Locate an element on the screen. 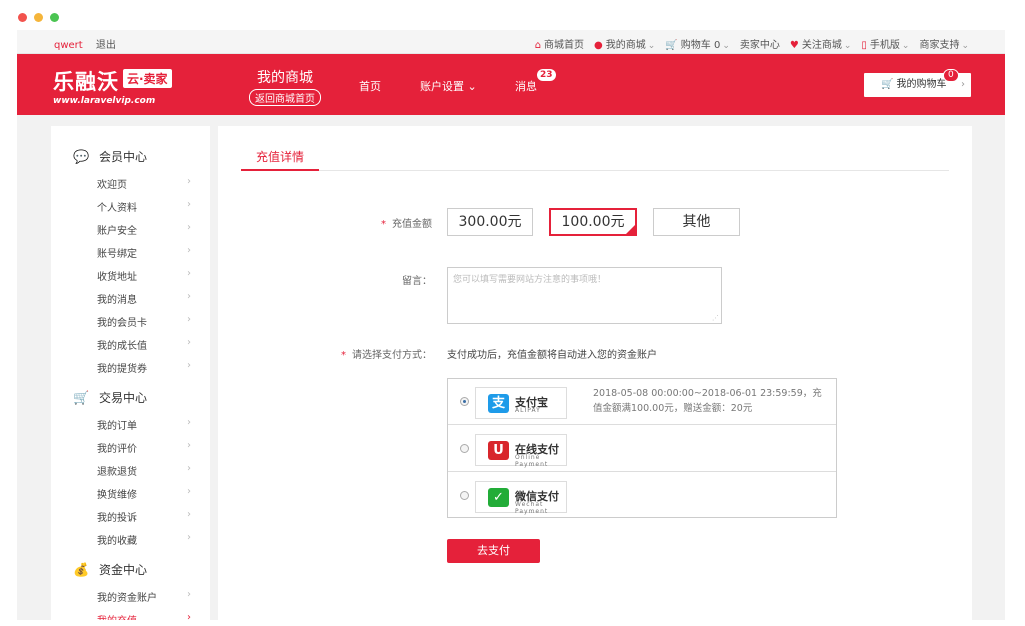 This screenshot has height=626, width=1025. sidebar-item: 我的订单 › is located at coordinates (144, 424).